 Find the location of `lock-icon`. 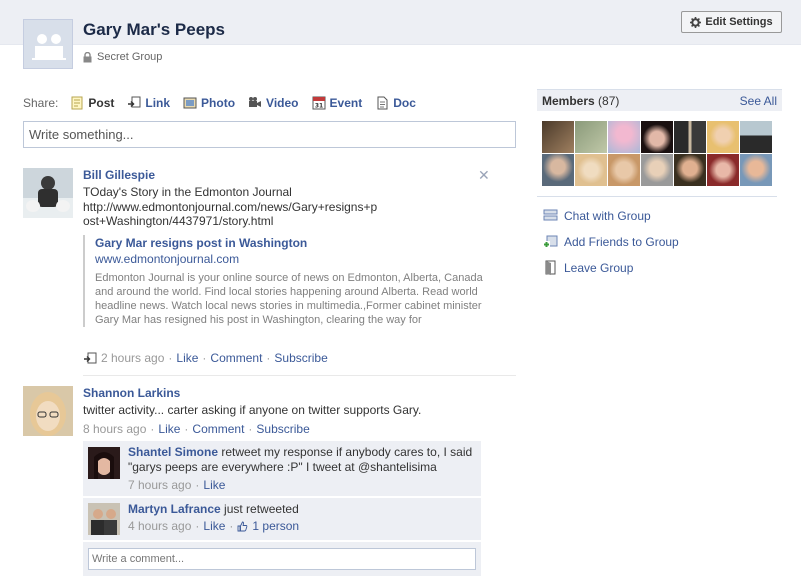

lock-icon is located at coordinates (87, 56).